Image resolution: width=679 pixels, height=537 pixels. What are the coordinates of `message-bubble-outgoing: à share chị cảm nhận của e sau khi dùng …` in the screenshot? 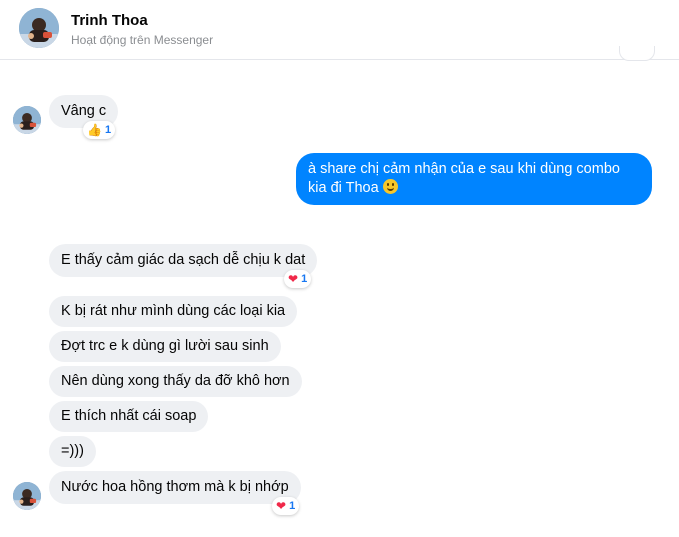 It's located at (474, 179).